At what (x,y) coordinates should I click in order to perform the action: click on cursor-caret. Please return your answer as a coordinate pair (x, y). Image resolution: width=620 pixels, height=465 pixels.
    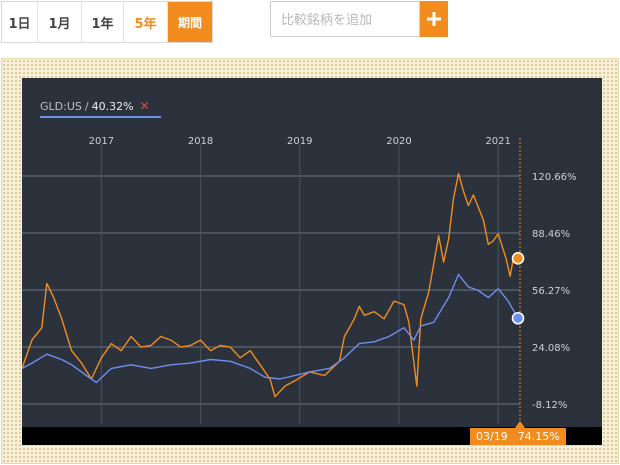
    Looking at the image, I should click on (520, 424).